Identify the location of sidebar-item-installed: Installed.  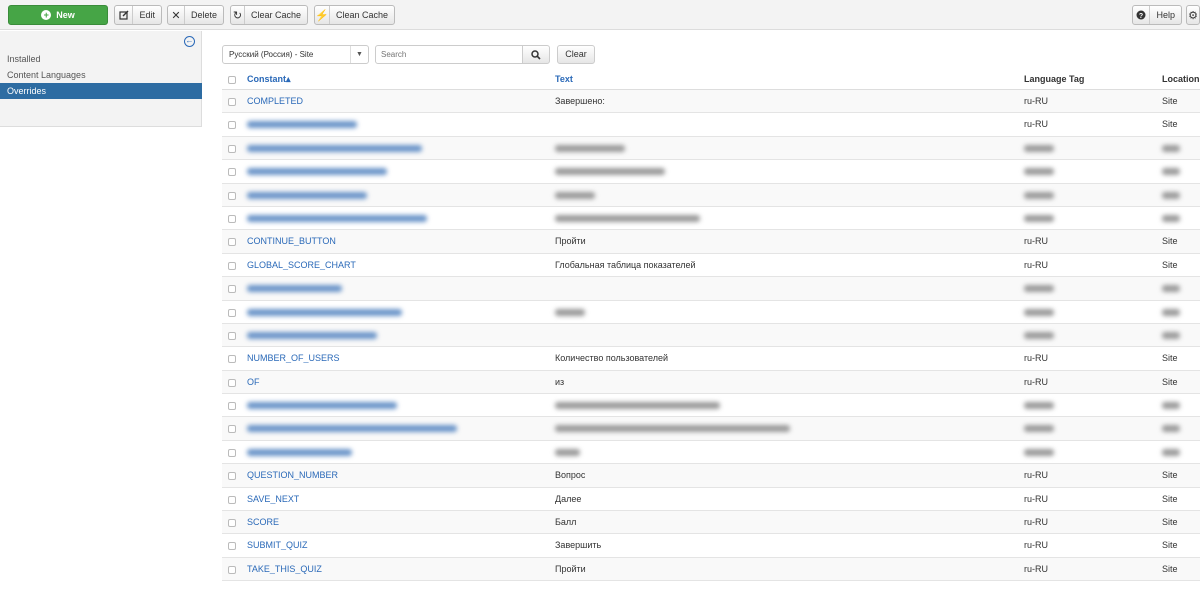
(101, 59).